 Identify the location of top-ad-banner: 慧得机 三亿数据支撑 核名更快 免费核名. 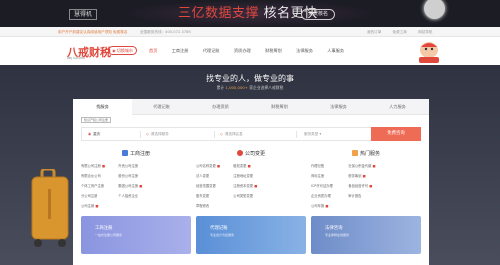
(250, 13).